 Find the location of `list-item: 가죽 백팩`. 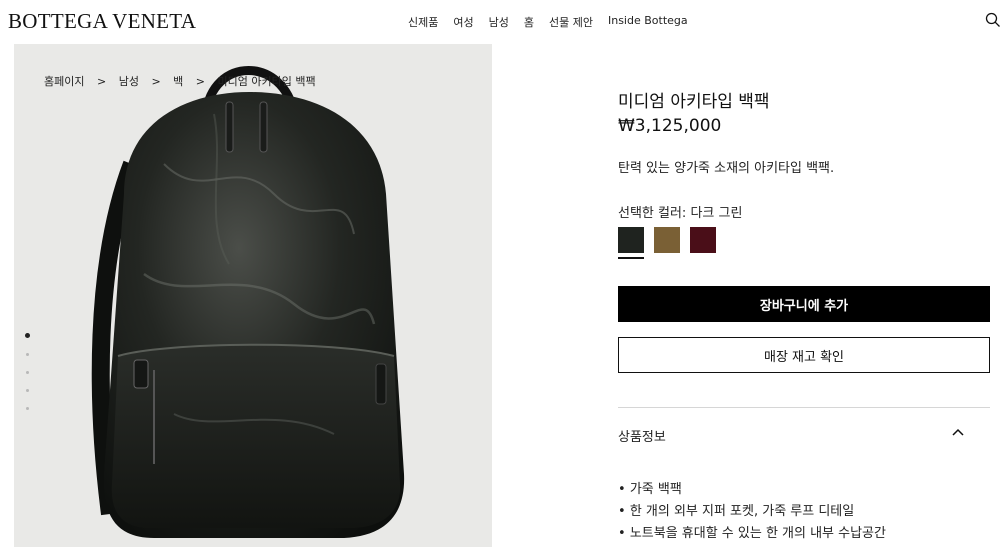

list-item: 가죽 백팩 is located at coordinates (752, 489).